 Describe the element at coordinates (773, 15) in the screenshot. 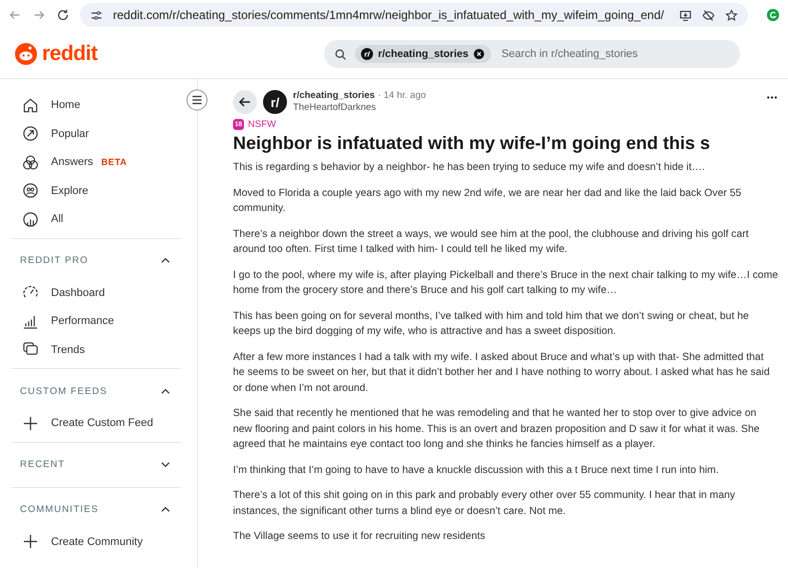

I see `extension-icon` at that location.